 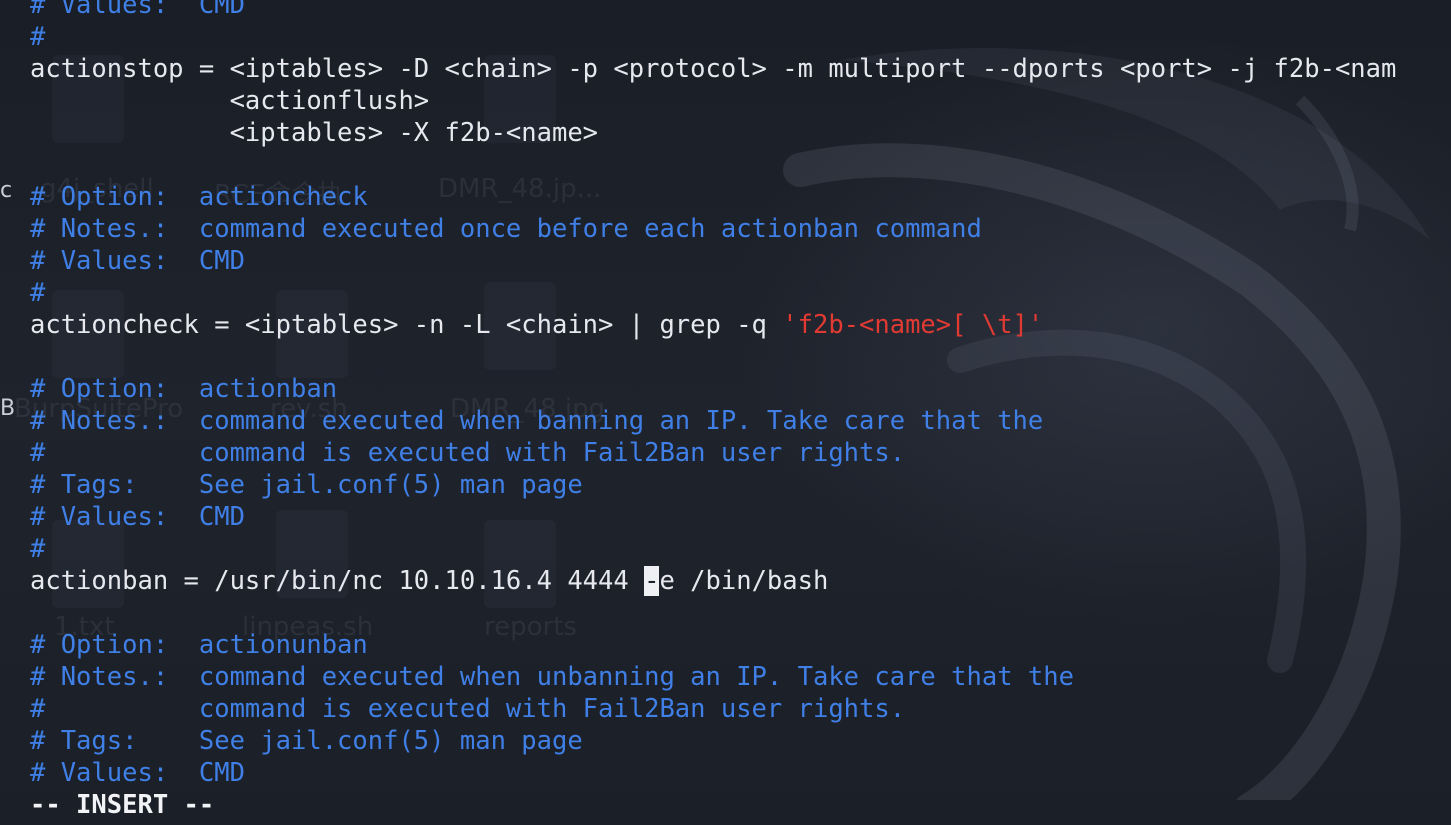 I want to click on editor-line: # Option: actionban, so click(x=713, y=389).